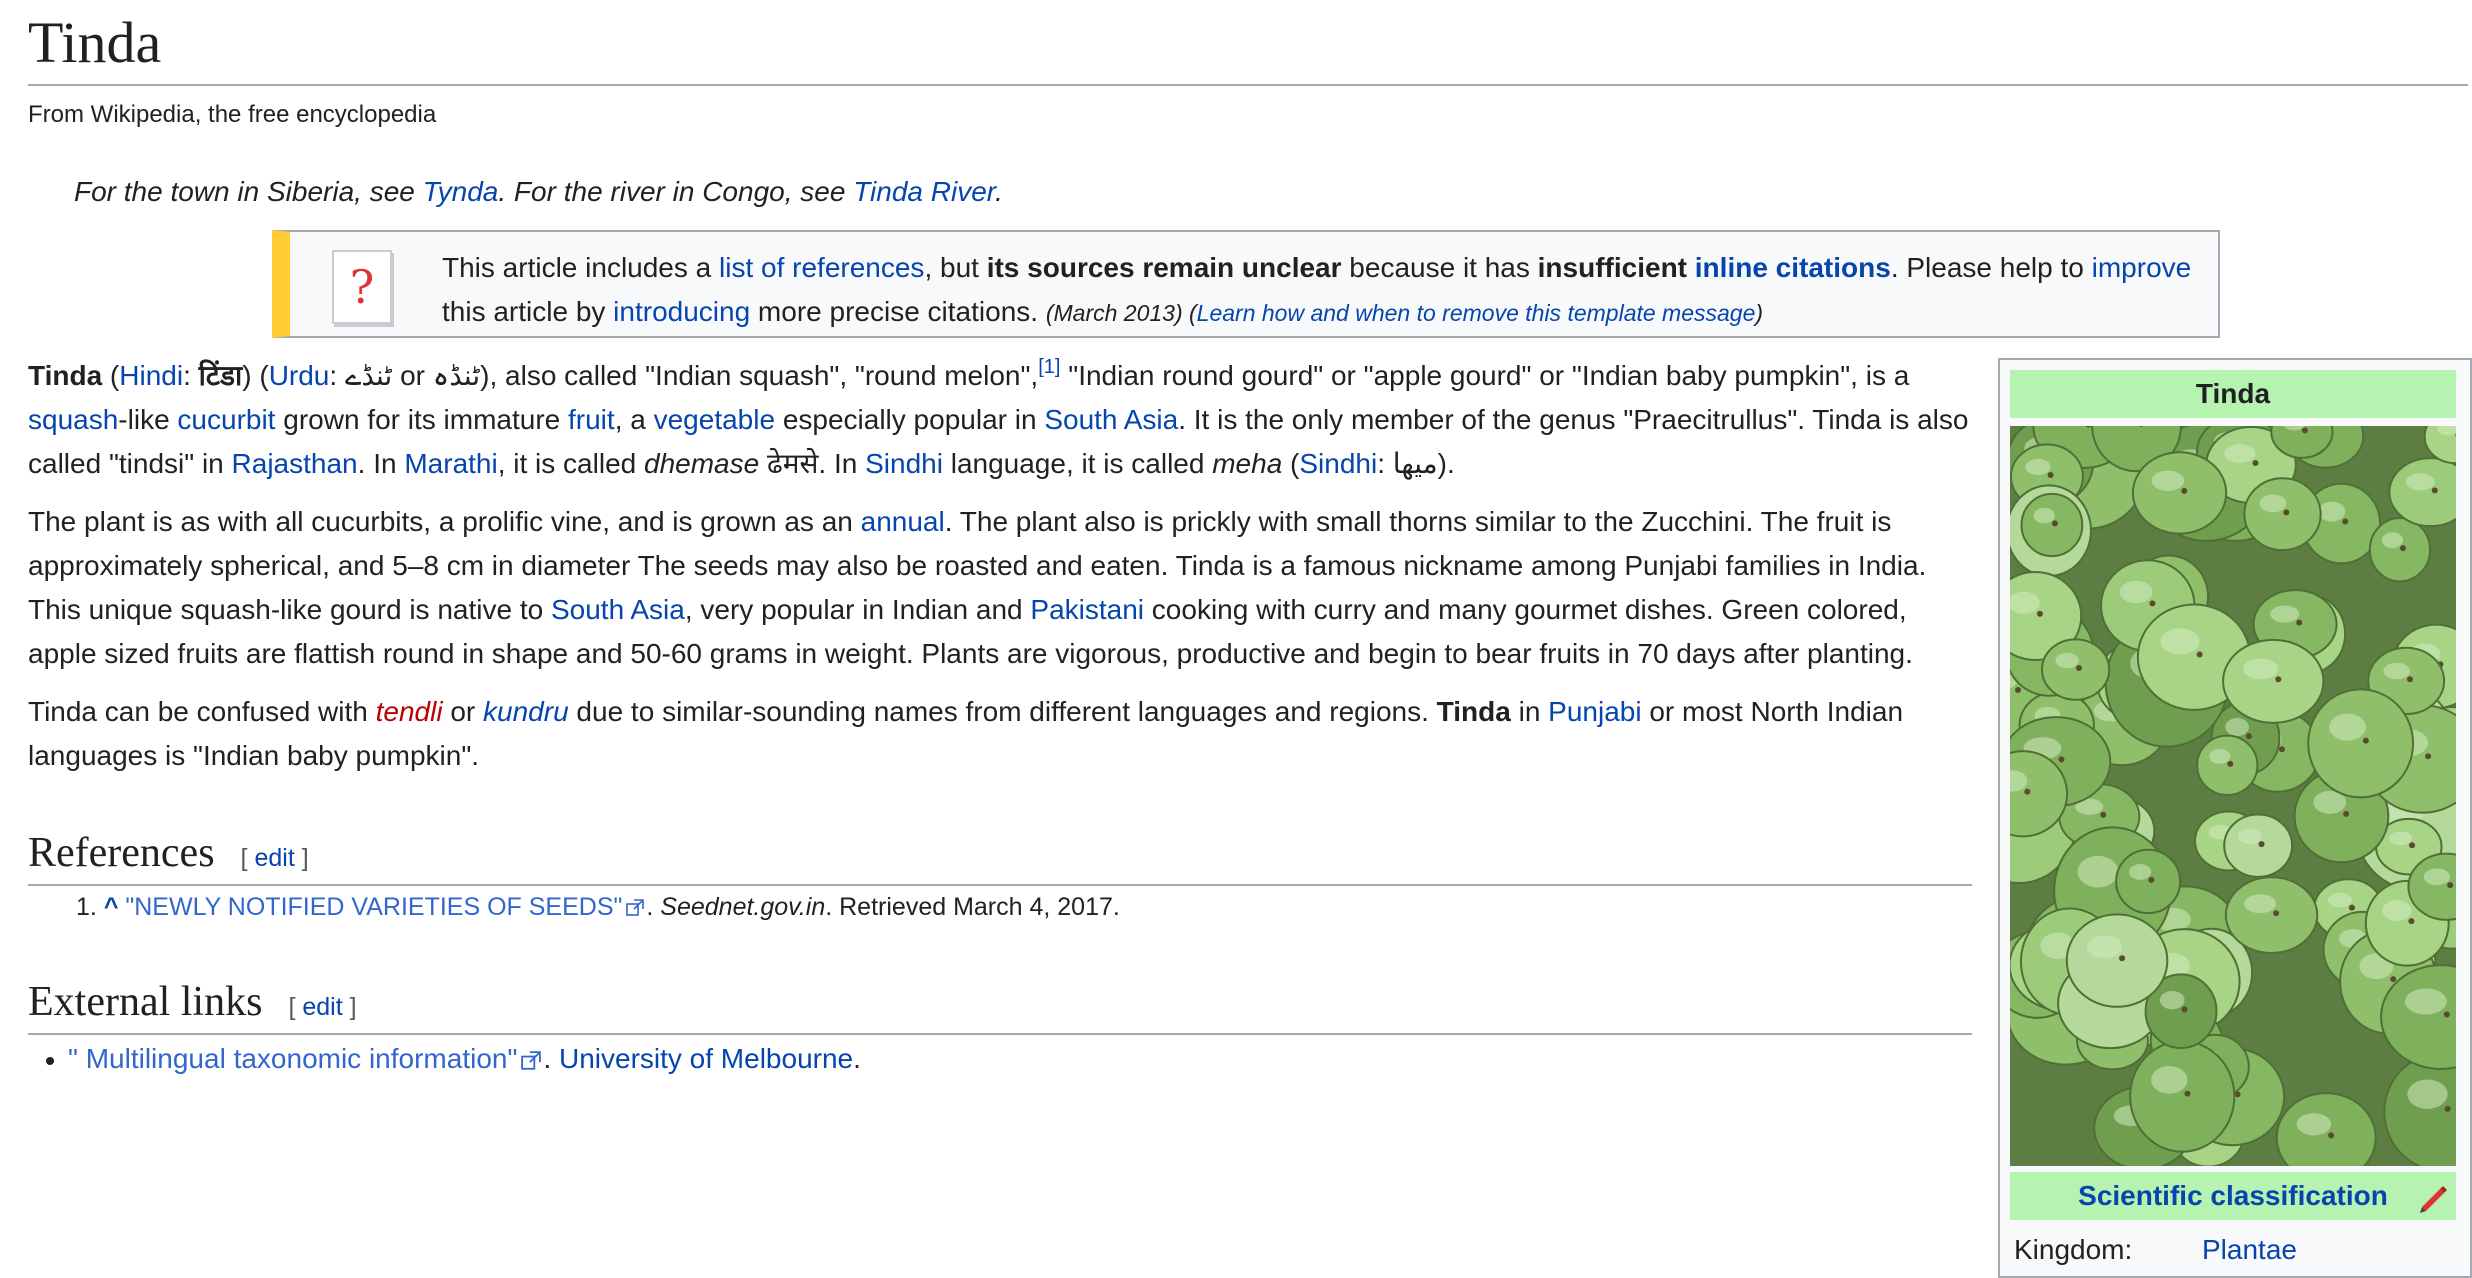  Describe the element at coordinates (121, 853) in the screenshot. I see `references-heading-text: References` at that location.